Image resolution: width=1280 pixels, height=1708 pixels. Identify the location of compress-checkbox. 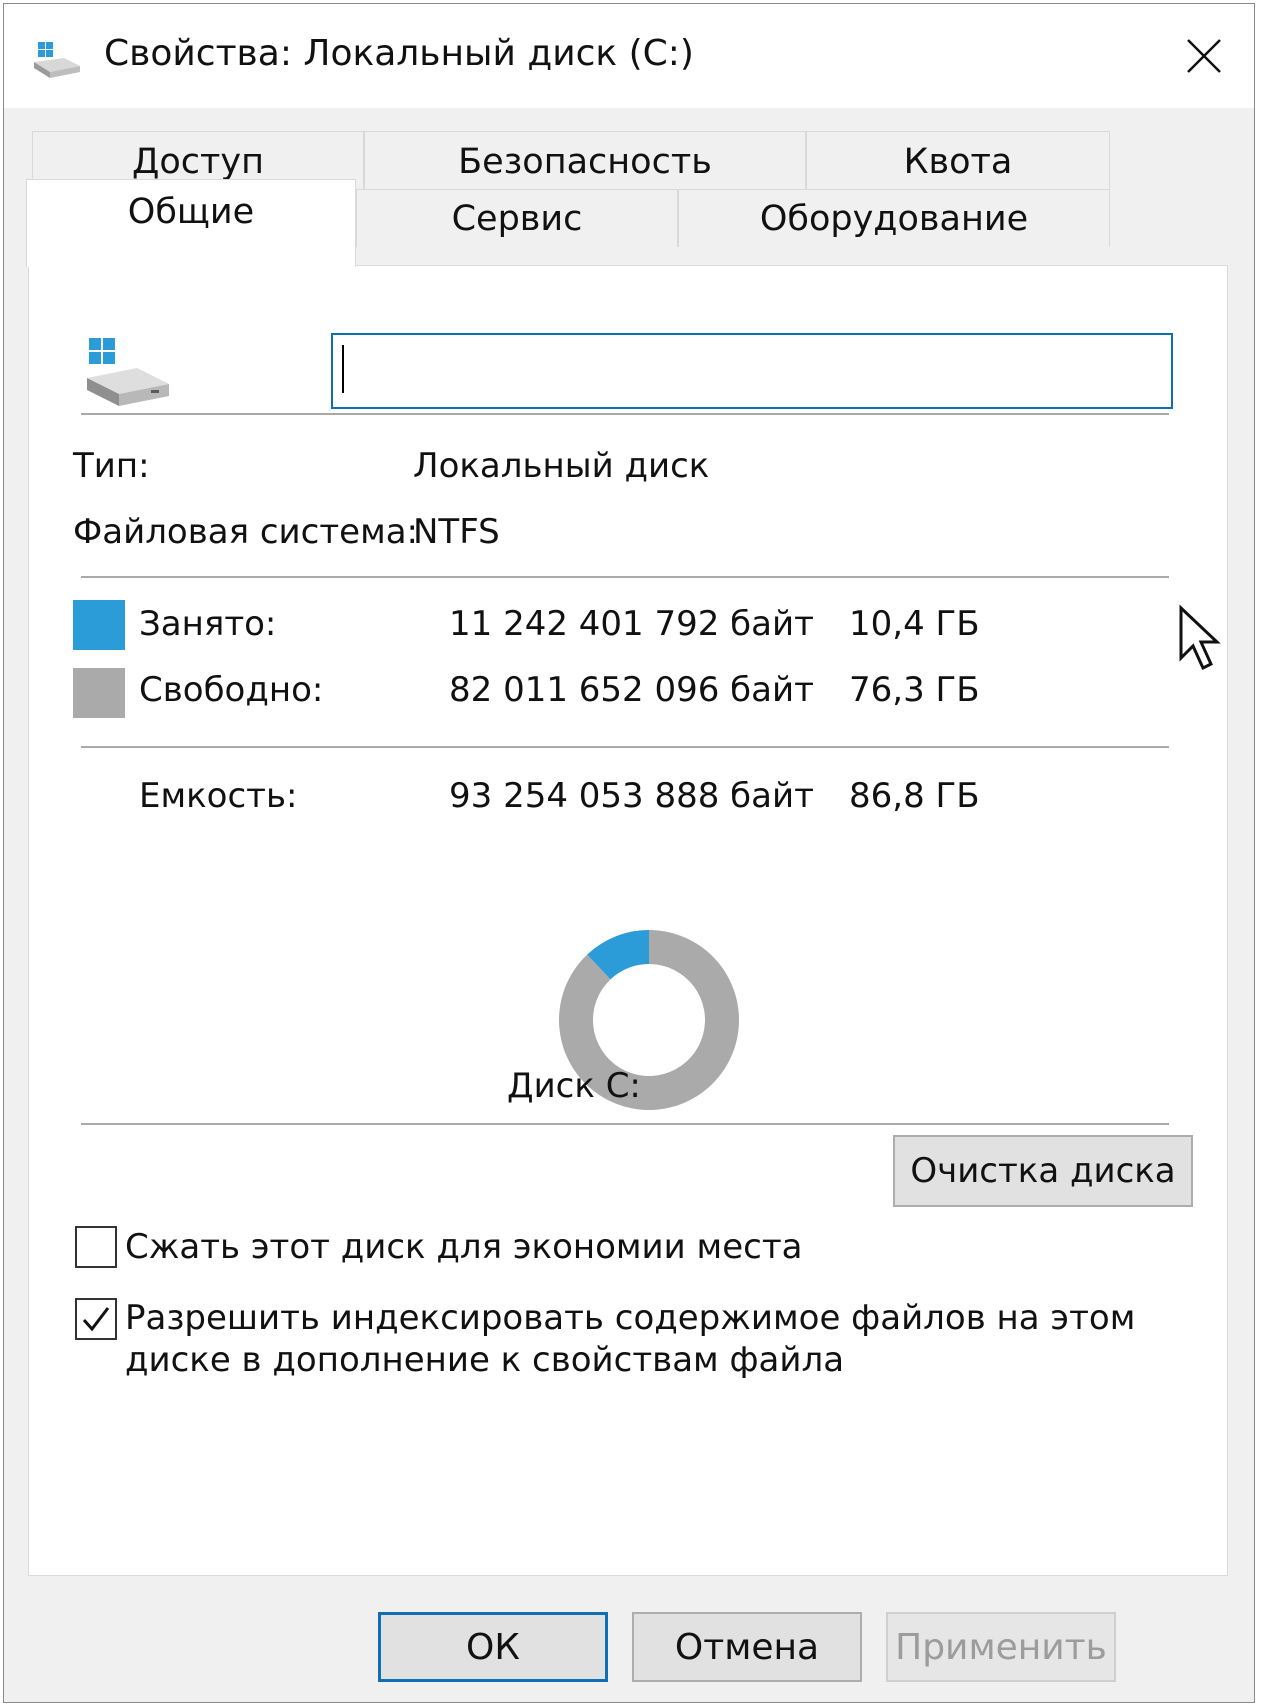
(96, 1247).